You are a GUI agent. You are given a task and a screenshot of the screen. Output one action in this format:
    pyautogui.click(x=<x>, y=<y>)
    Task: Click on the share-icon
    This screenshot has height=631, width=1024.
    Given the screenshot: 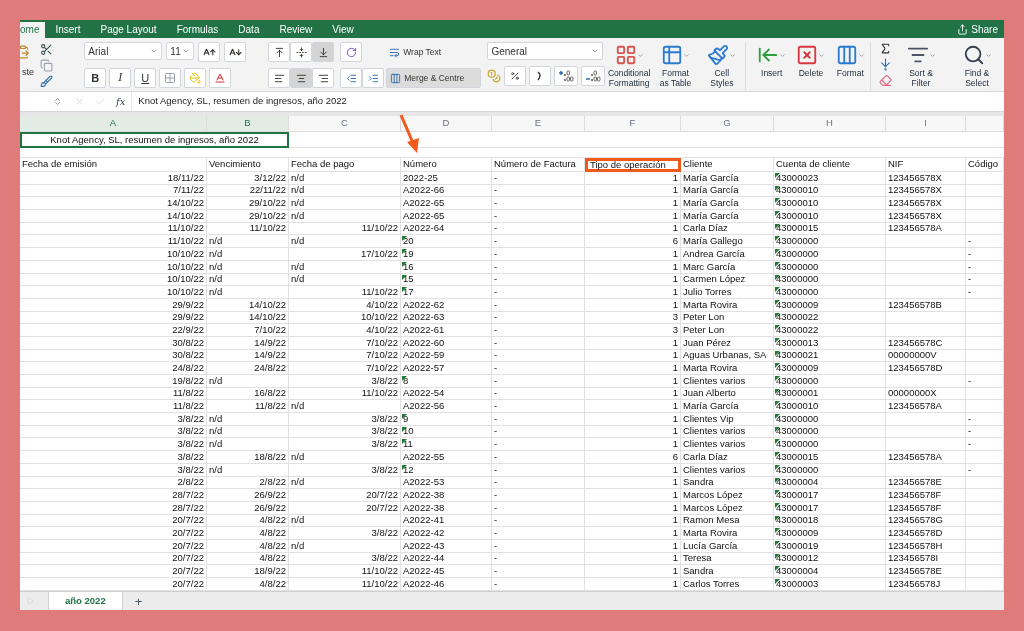 What is the action you would take?
    pyautogui.click(x=963, y=29)
    